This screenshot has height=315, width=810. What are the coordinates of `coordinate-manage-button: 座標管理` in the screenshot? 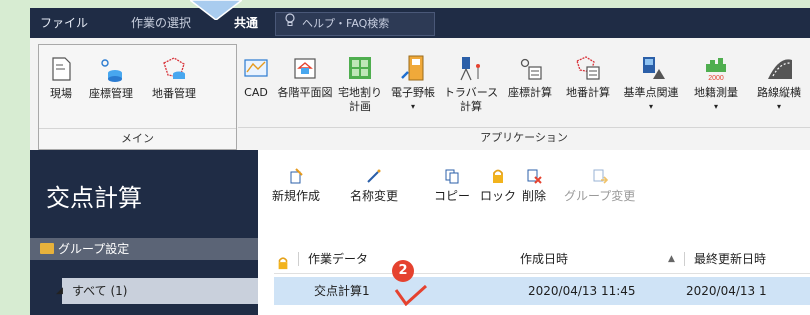 It's located at (111, 81).